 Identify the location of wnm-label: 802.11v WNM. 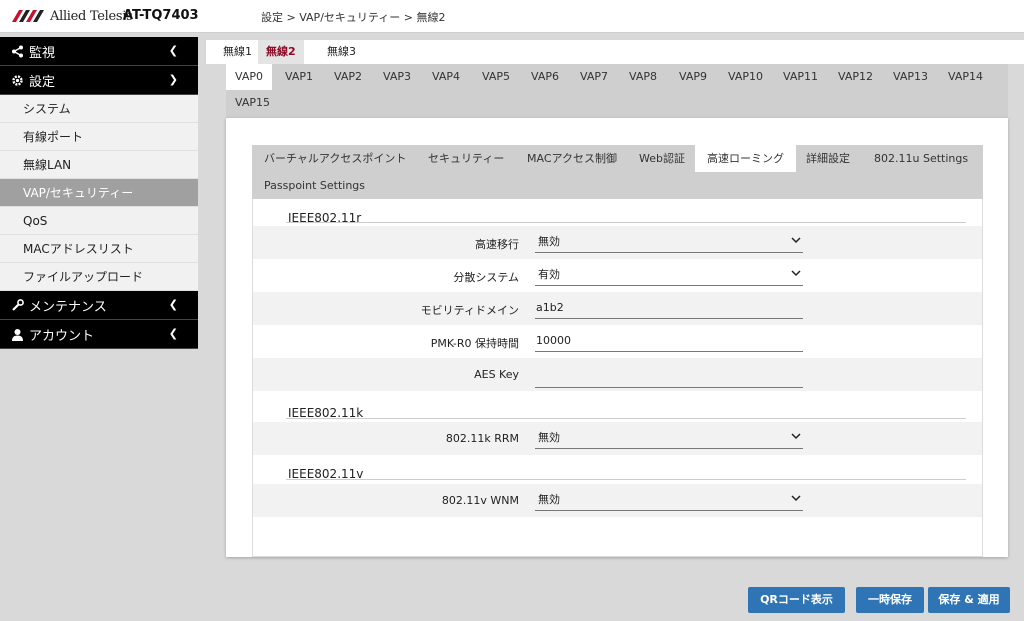
(480, 500).